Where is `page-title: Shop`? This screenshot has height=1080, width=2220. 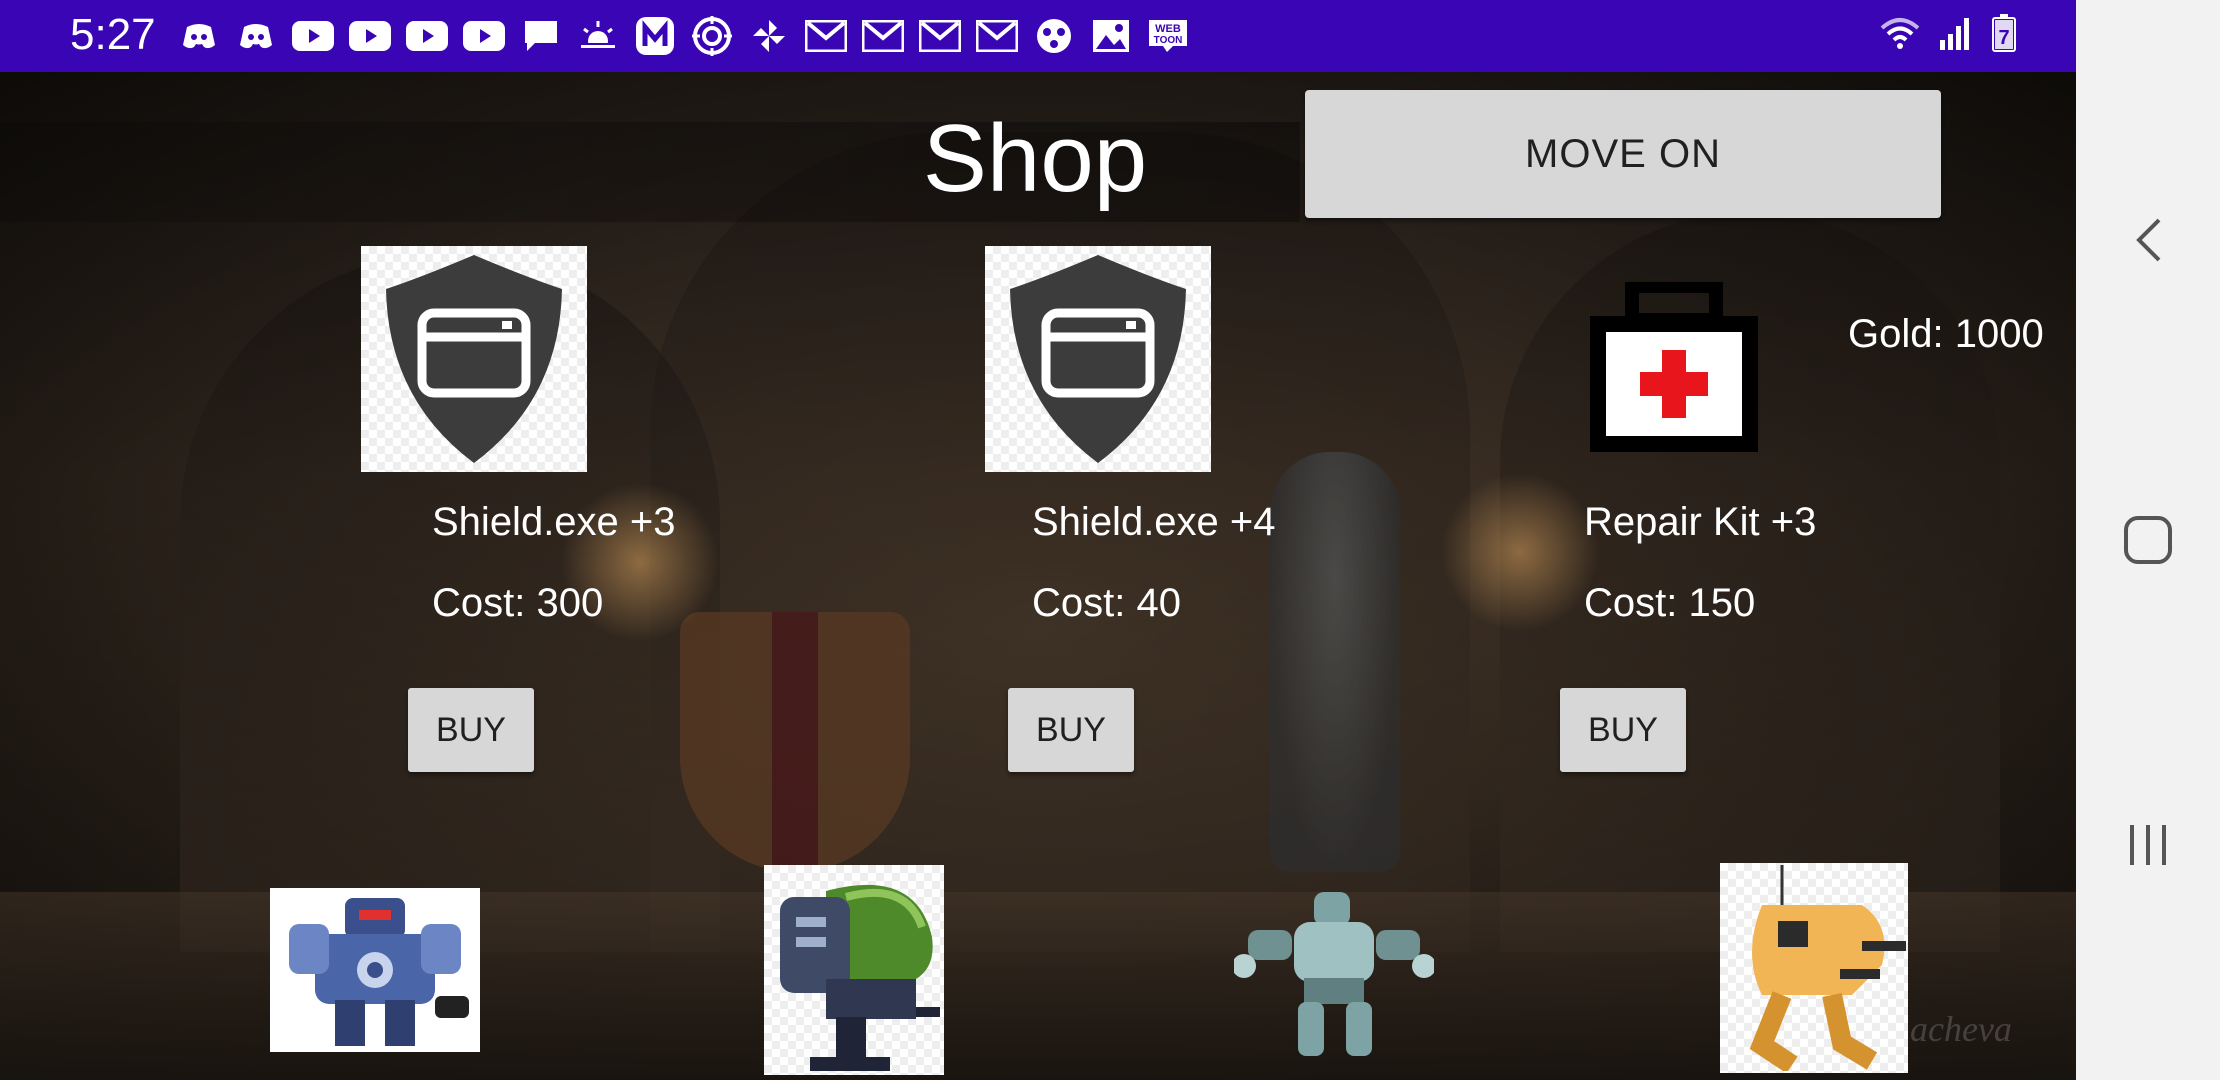
page-title: Shop is located at coordinates (1035, 158).